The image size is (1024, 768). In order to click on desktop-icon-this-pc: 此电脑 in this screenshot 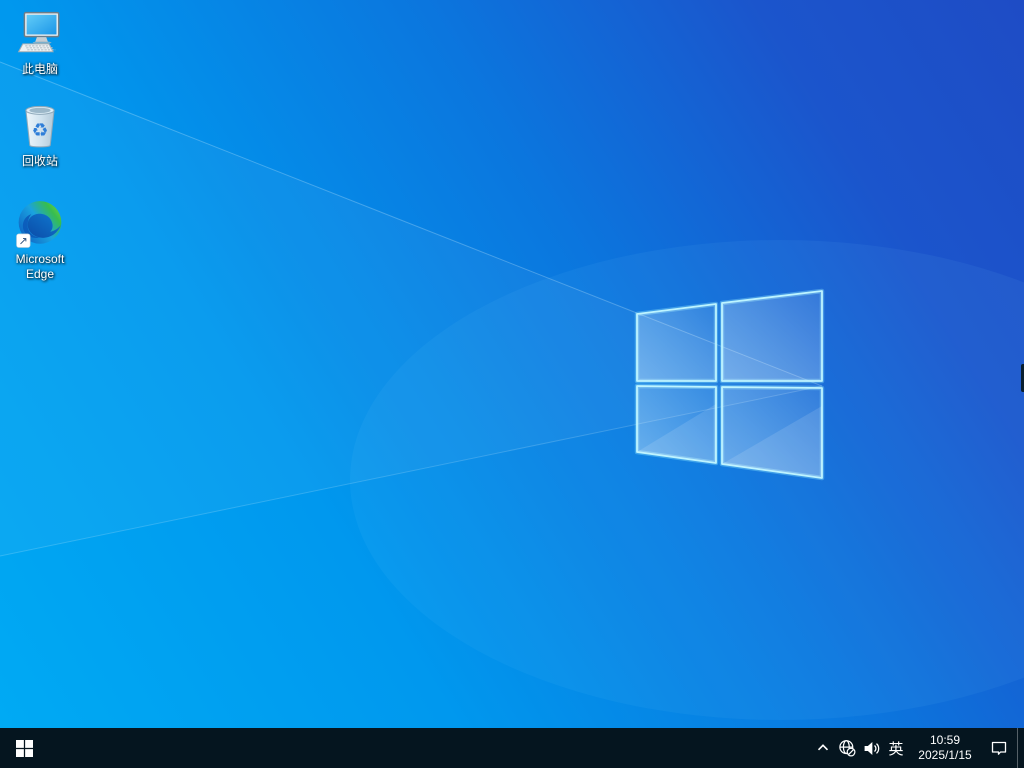, I will do `click(40, 43)`.